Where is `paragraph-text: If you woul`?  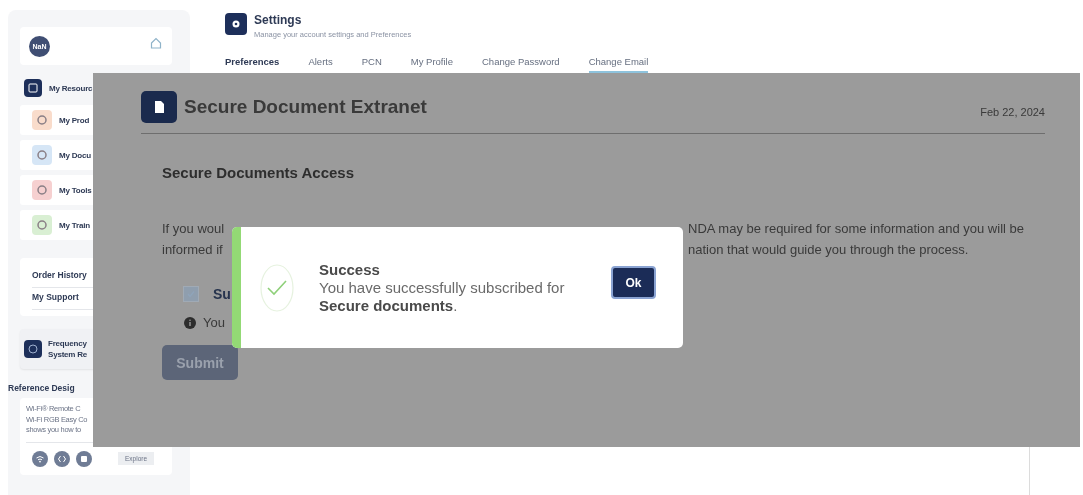
paragraph-text: If you woul is located at coordinates (194, 228).